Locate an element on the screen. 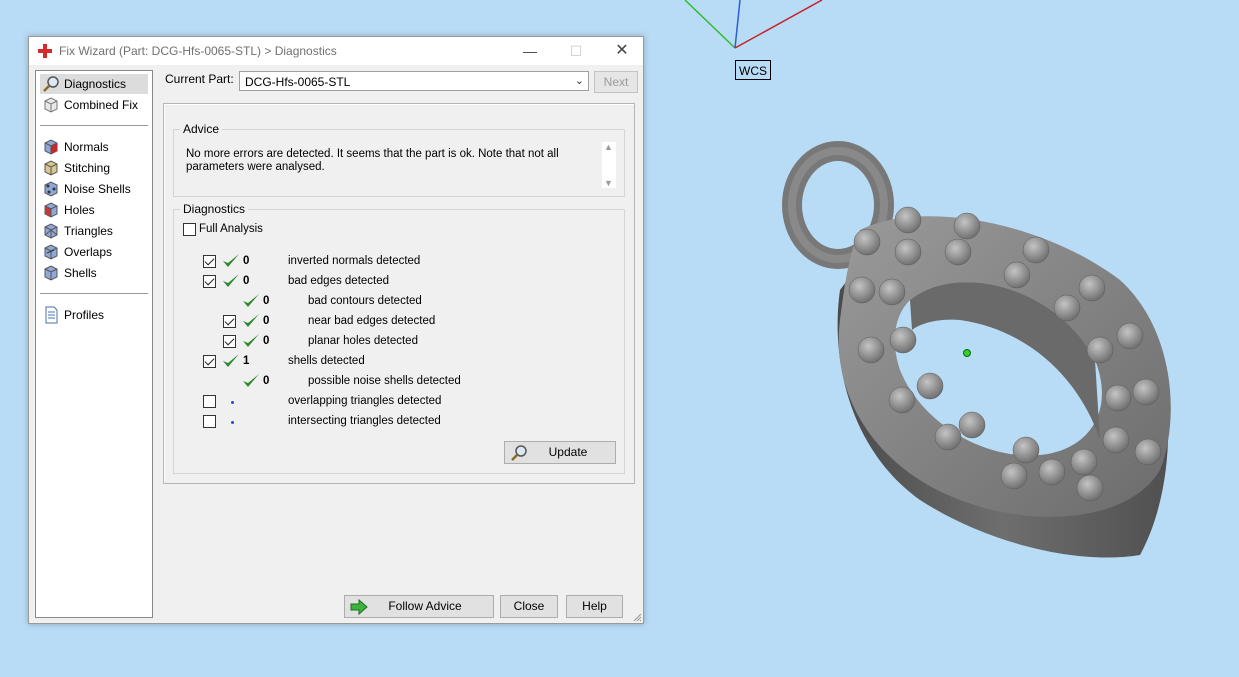 Image resolution: width=1239 pixels, height=677 pixels. nav-item-label: Profiles is located at coordinates (84, 315).